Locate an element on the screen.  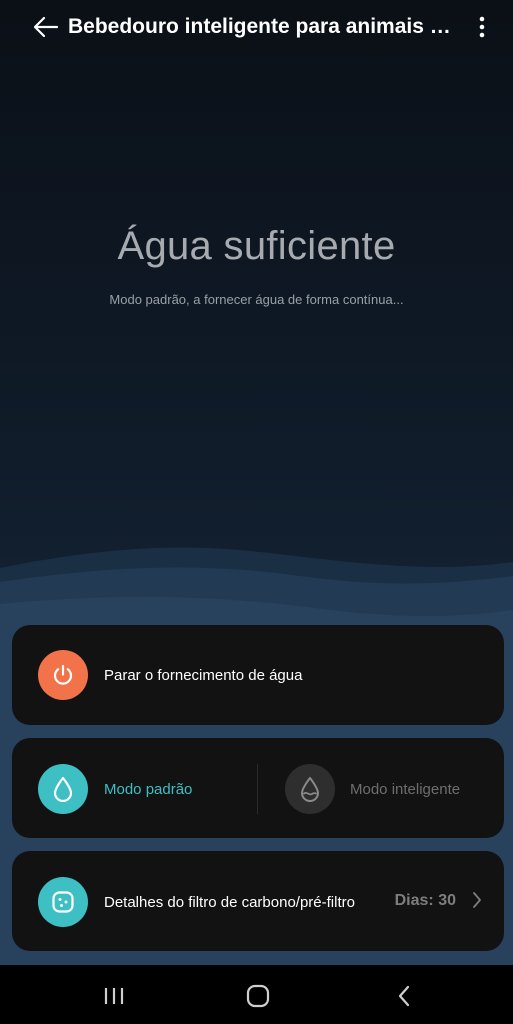
system-navigation-bar is located at coordinates (256, 994).